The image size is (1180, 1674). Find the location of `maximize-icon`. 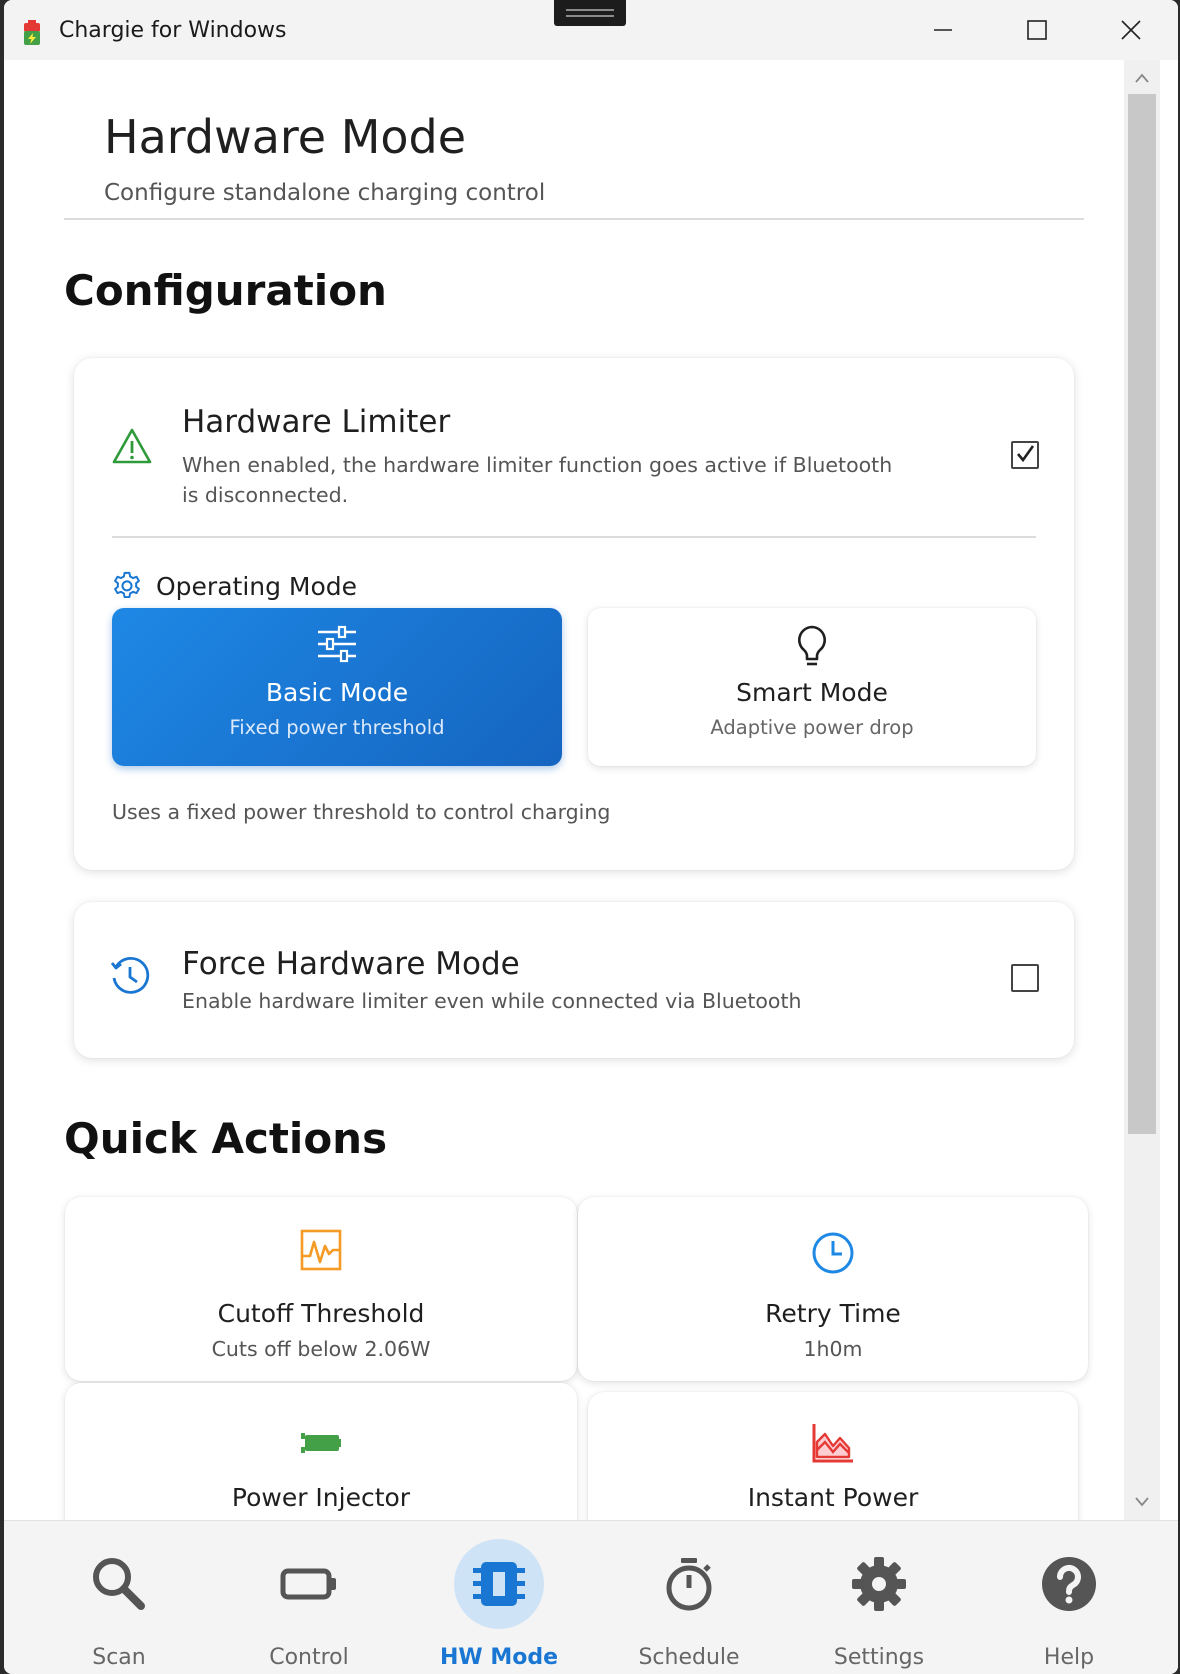

maximize-icon is located at coordinates (1037, 30).